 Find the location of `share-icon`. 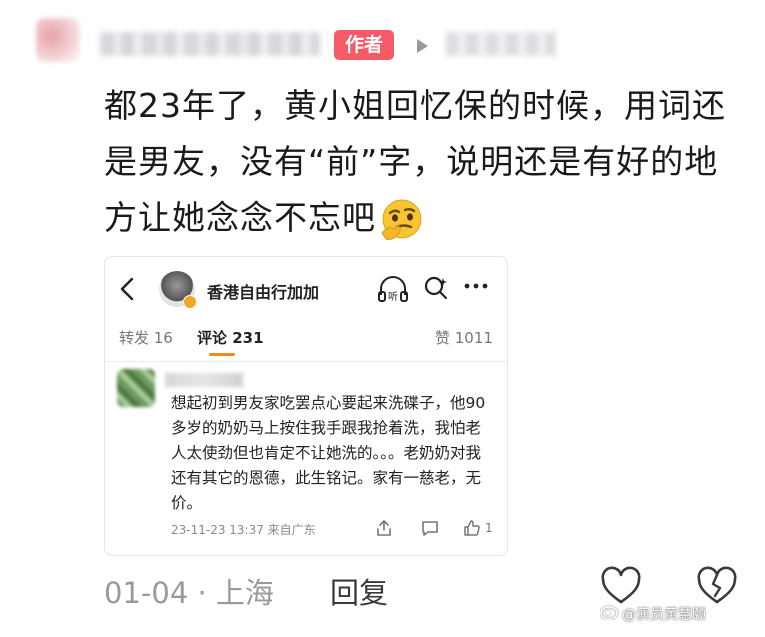

share-icon is located at coordinates (384, 528).